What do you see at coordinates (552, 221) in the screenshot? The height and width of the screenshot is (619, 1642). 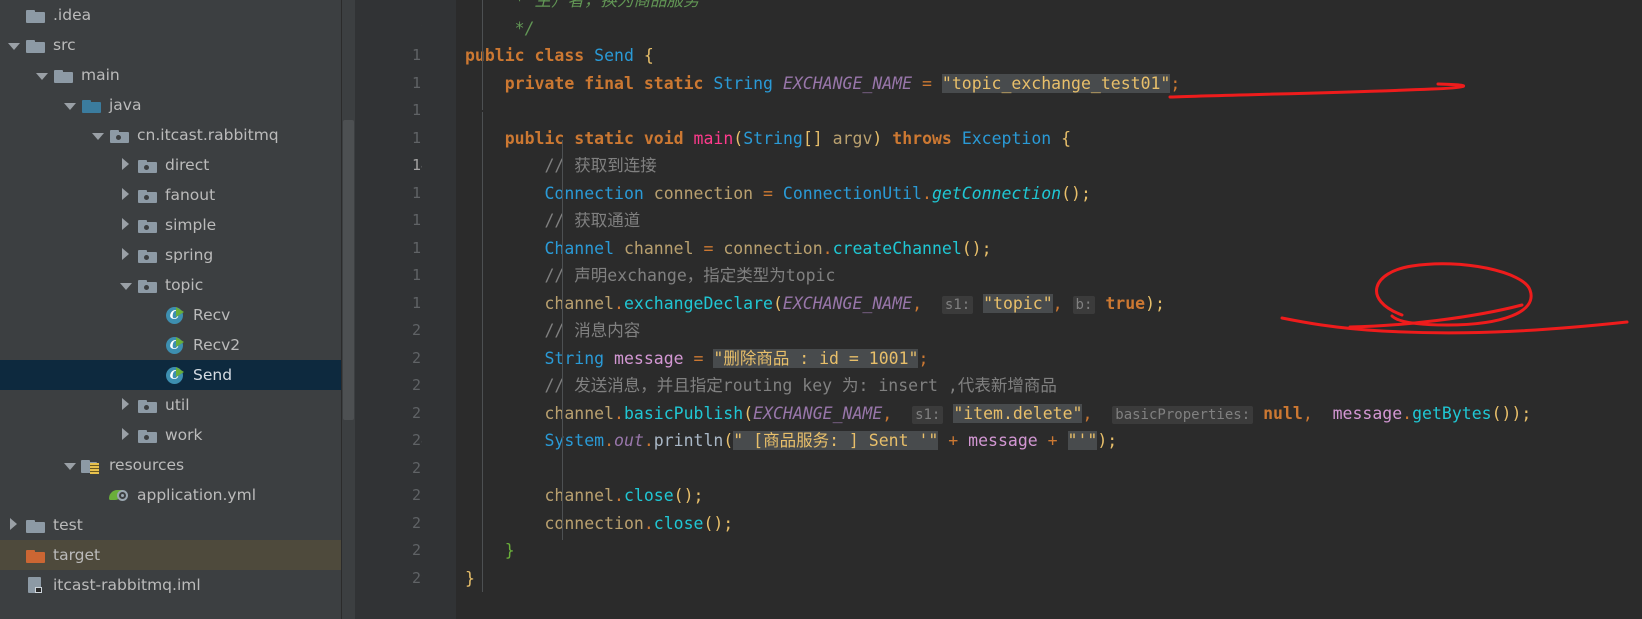 I see `code-line: // 获取通道` at bounding box center [552, 221].